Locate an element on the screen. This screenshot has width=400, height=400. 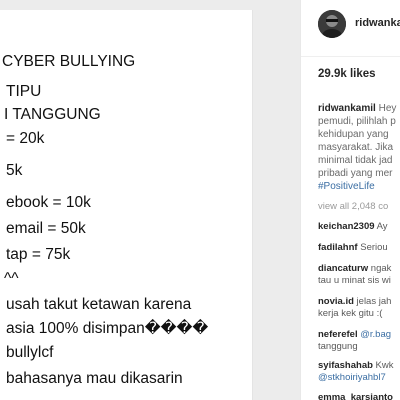
comment-text: Seriou is located at coordinates (372, 247).